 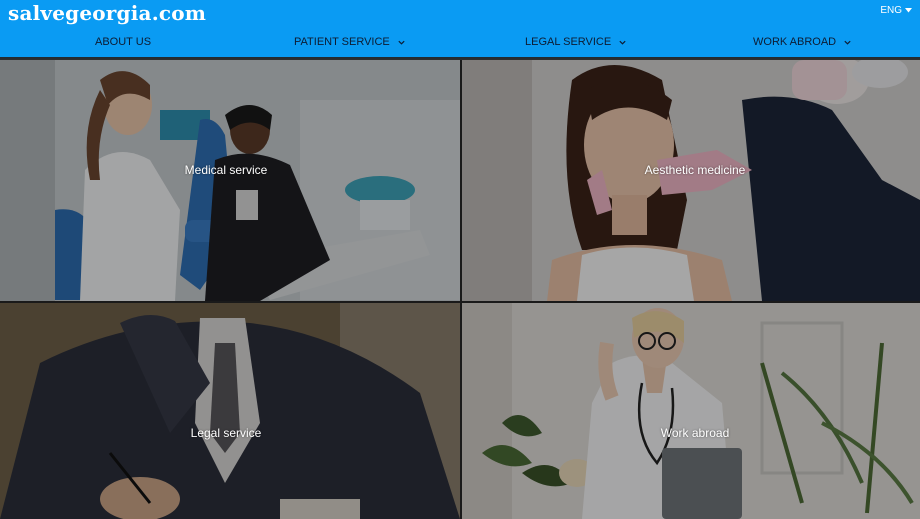 What do you see at coordinates (795, 42) in the screenshot?
I see `nav-item-label: WORK ABROAD` at bounding box center [795, 42].